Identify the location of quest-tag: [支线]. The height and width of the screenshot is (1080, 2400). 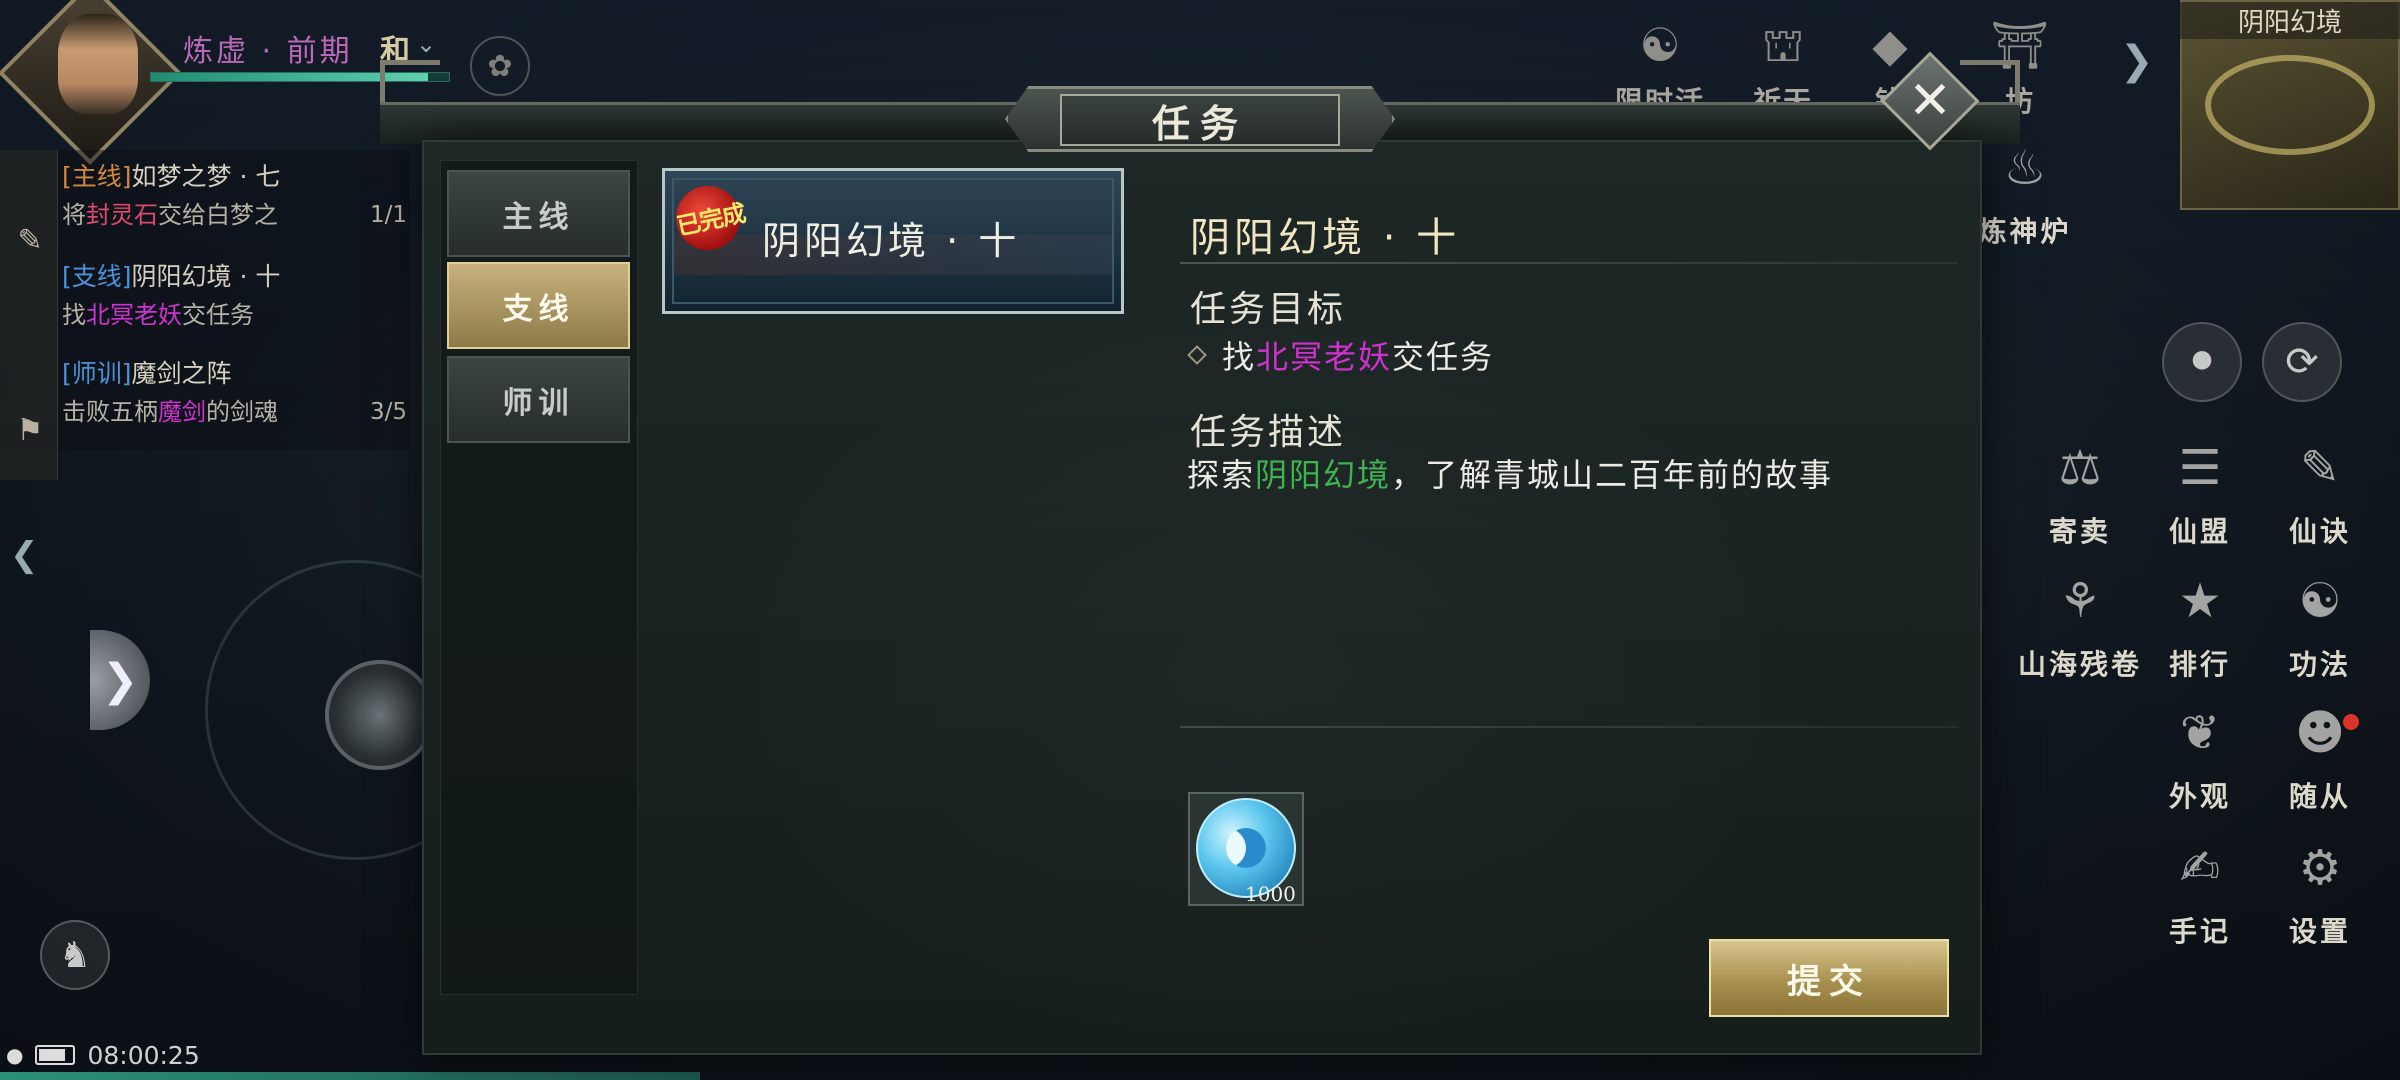
(97, 276).